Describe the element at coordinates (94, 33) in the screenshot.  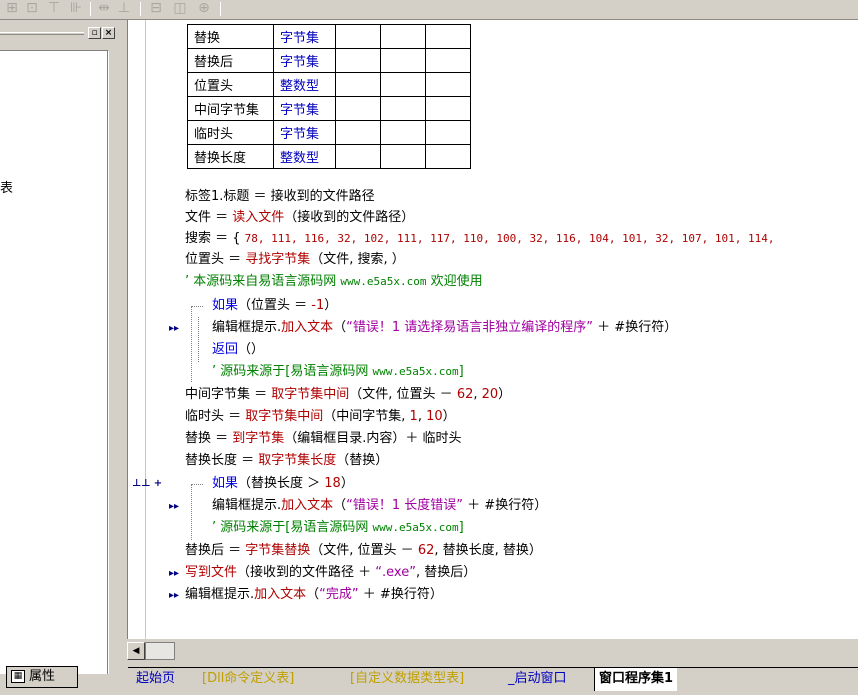
I see `restore-button: ▫` at that location.